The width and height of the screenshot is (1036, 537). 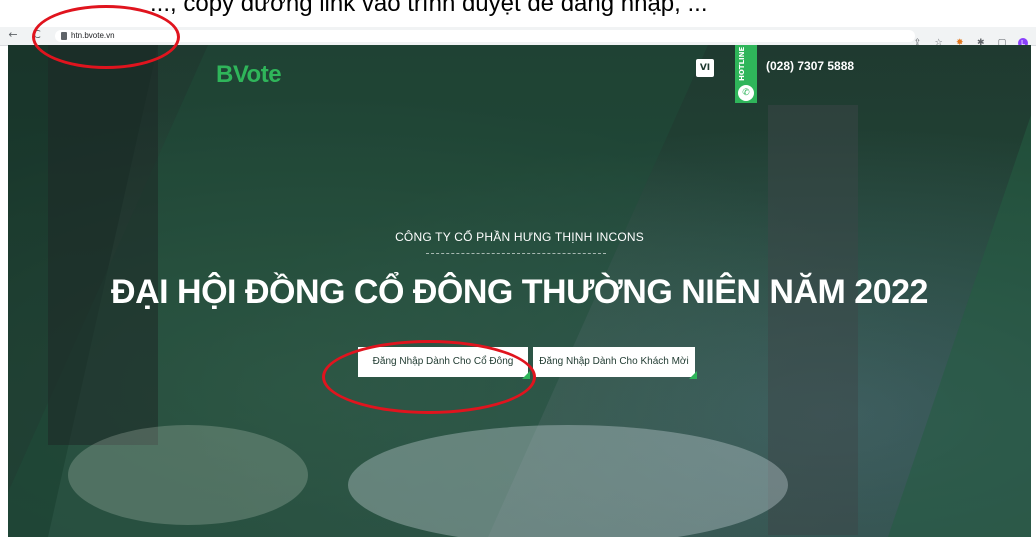 What do you see at coordinates (13, 35) in the screenshot?
I see `back-icon: ←` at bounding box center [13, 35].